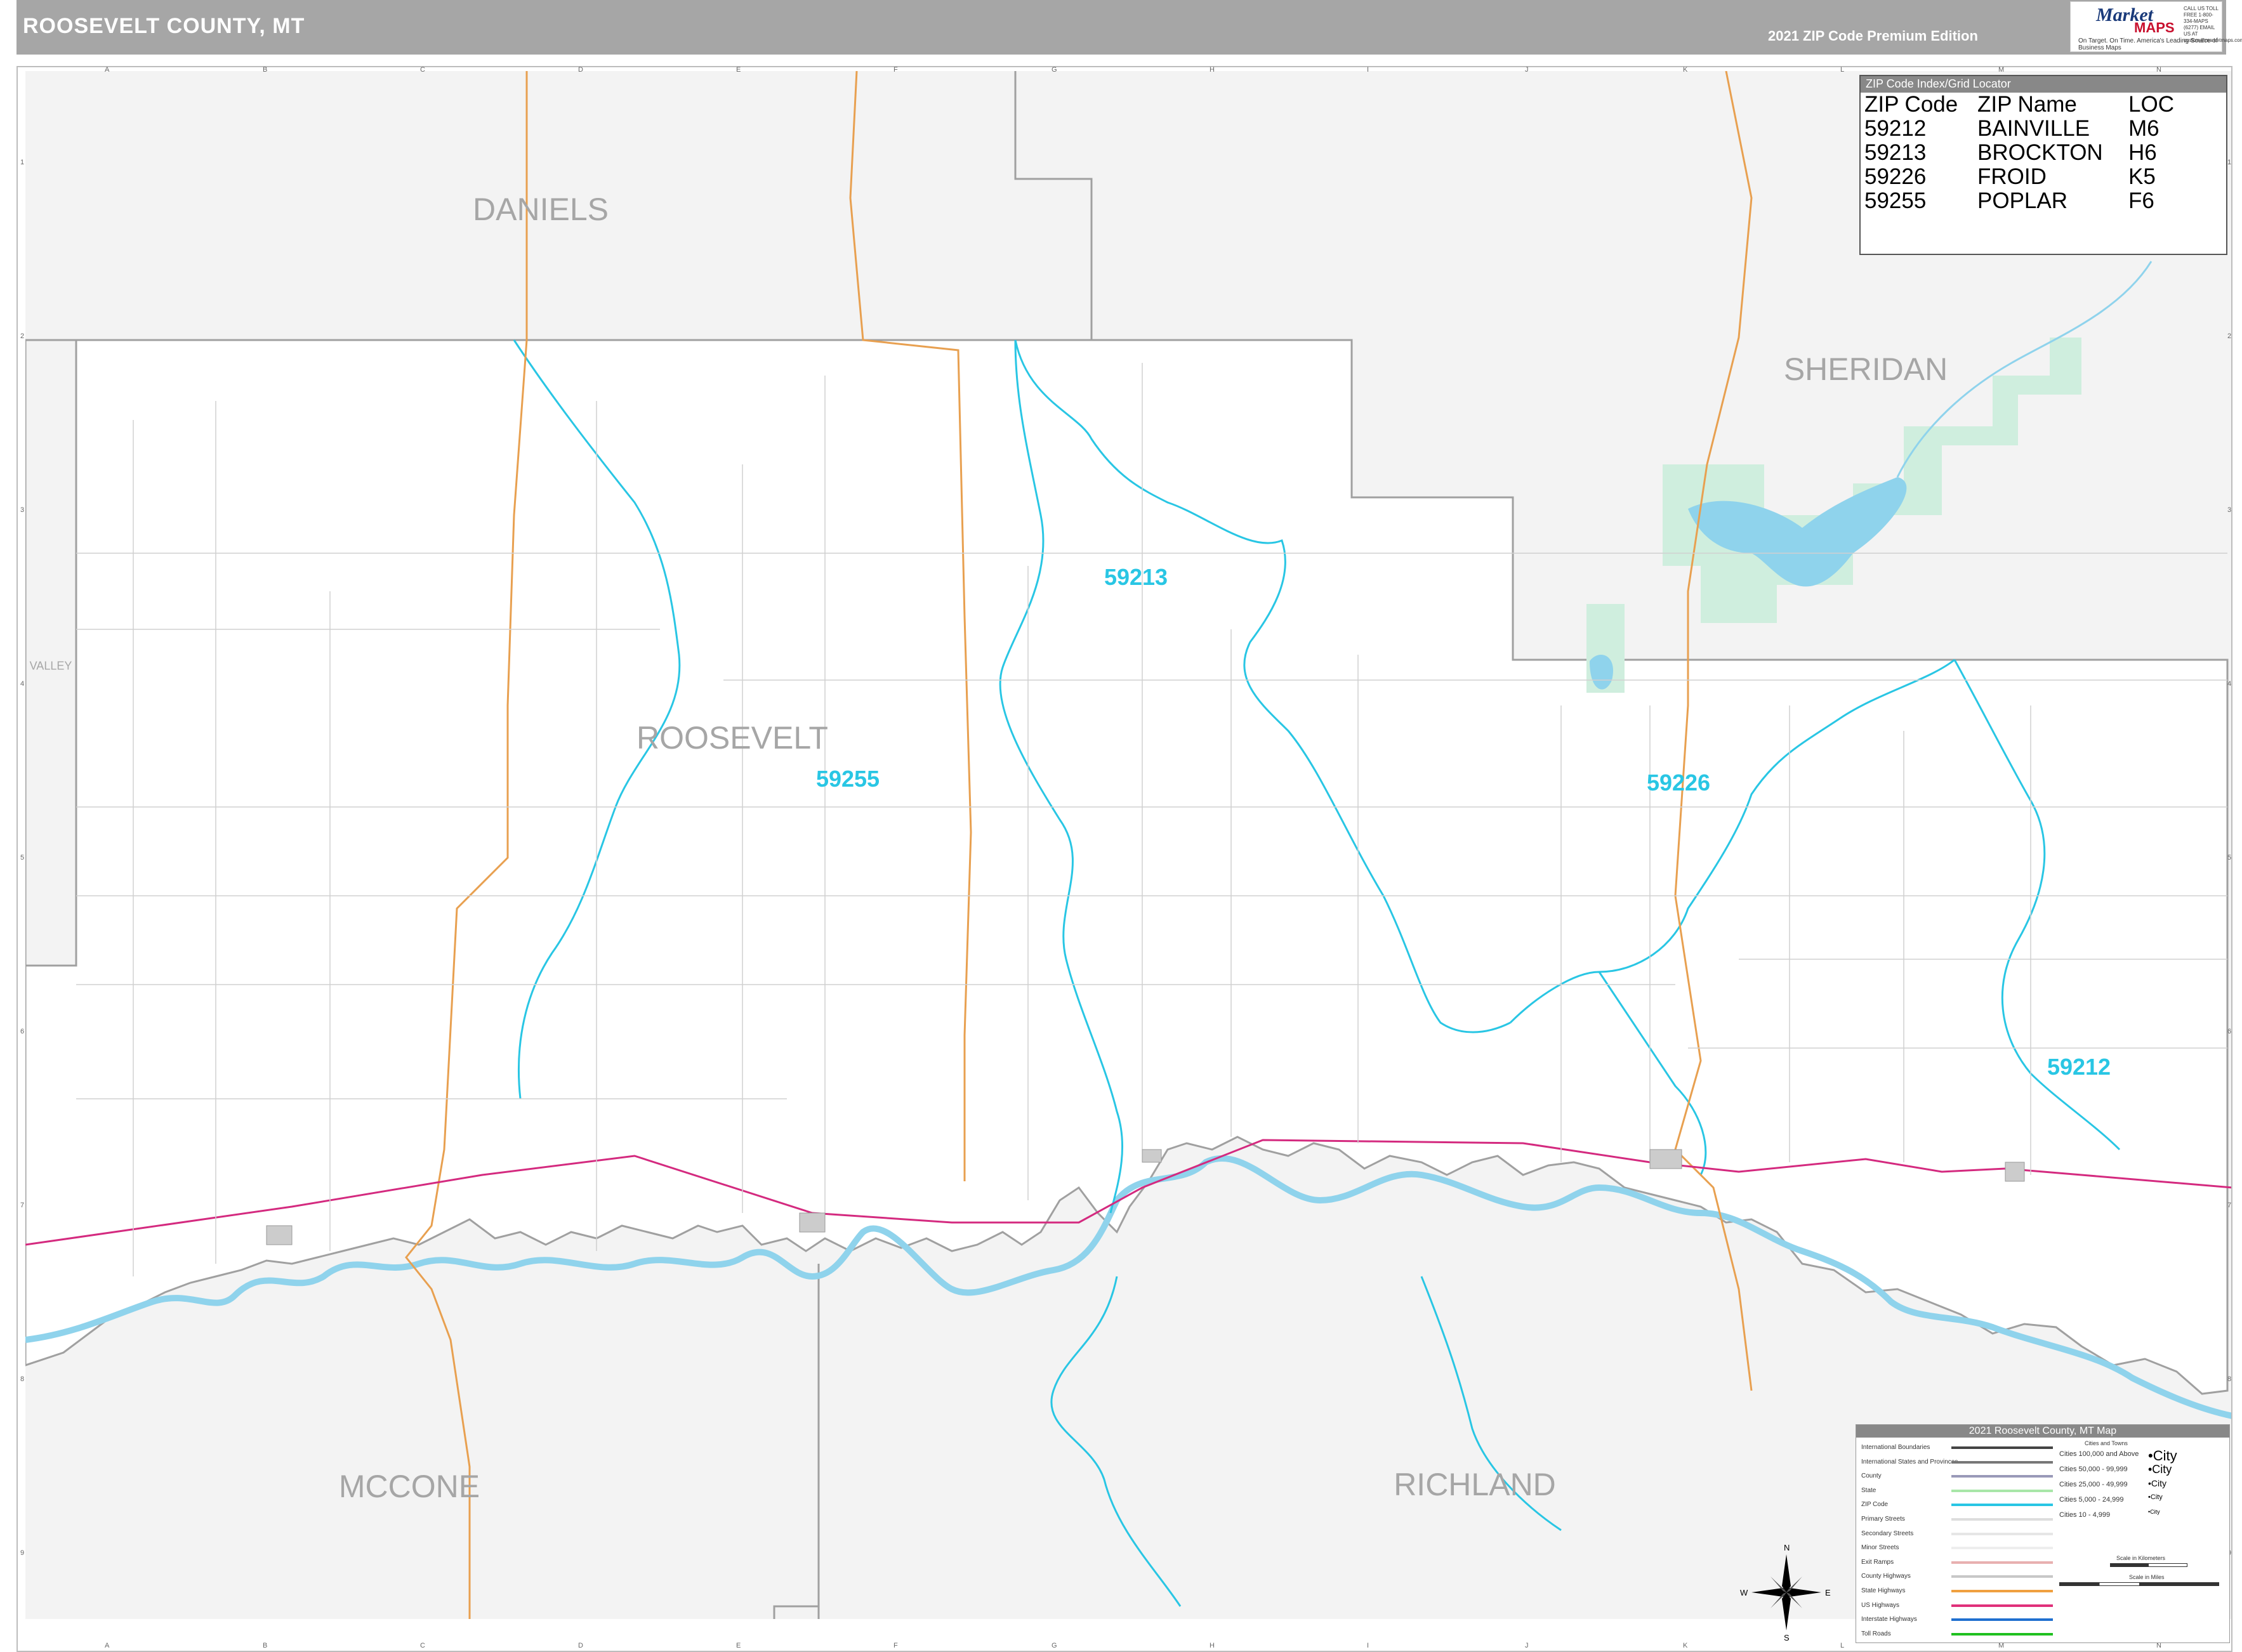 Image resolution: width=2242 pixels, height=1652 pixels. Describe the element at coordinates (22, 1553) in the screenshot. I see `grid-row-9: 9` at that location.